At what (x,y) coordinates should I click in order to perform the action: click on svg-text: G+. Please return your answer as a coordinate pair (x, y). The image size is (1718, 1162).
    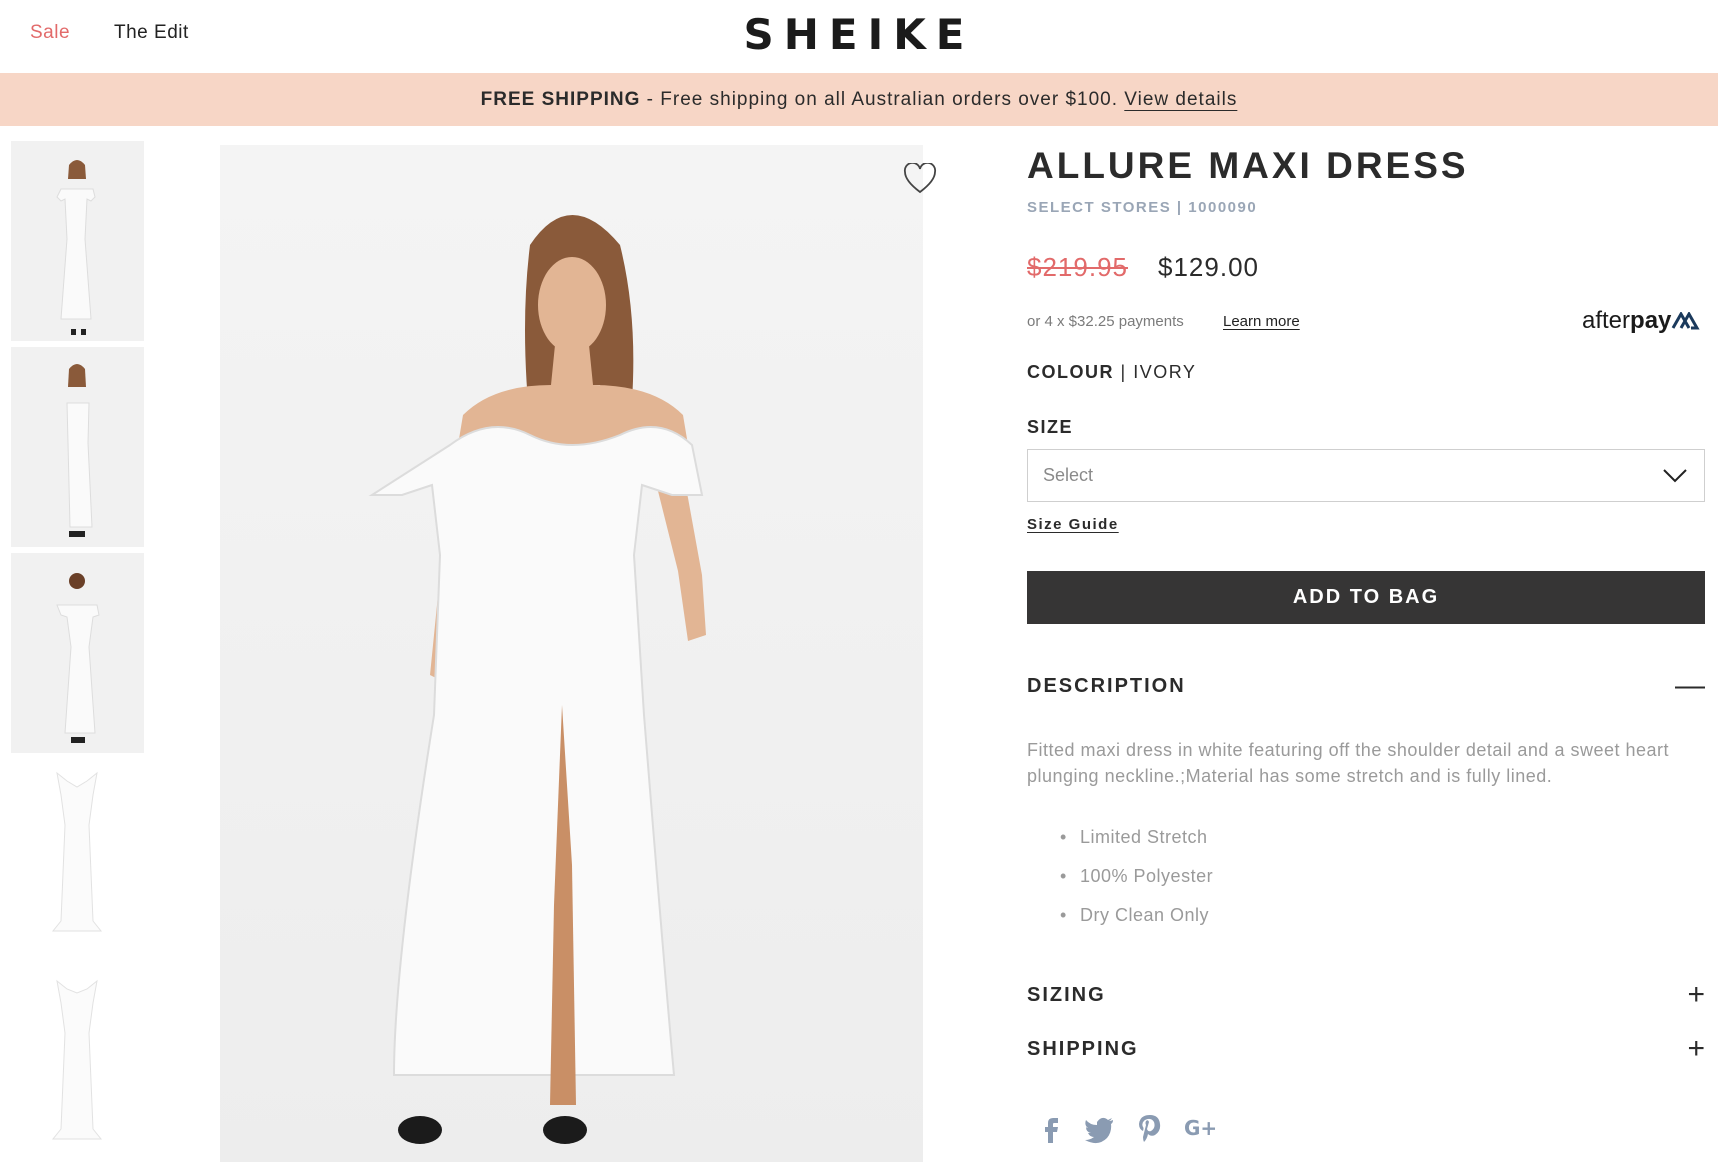
    Looking at the image, I should click on (1200, 1128).